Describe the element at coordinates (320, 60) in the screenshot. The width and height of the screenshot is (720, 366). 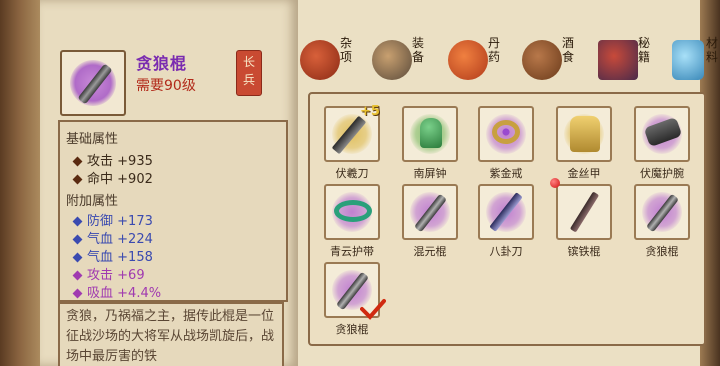
I see `jar-icon` at that location.